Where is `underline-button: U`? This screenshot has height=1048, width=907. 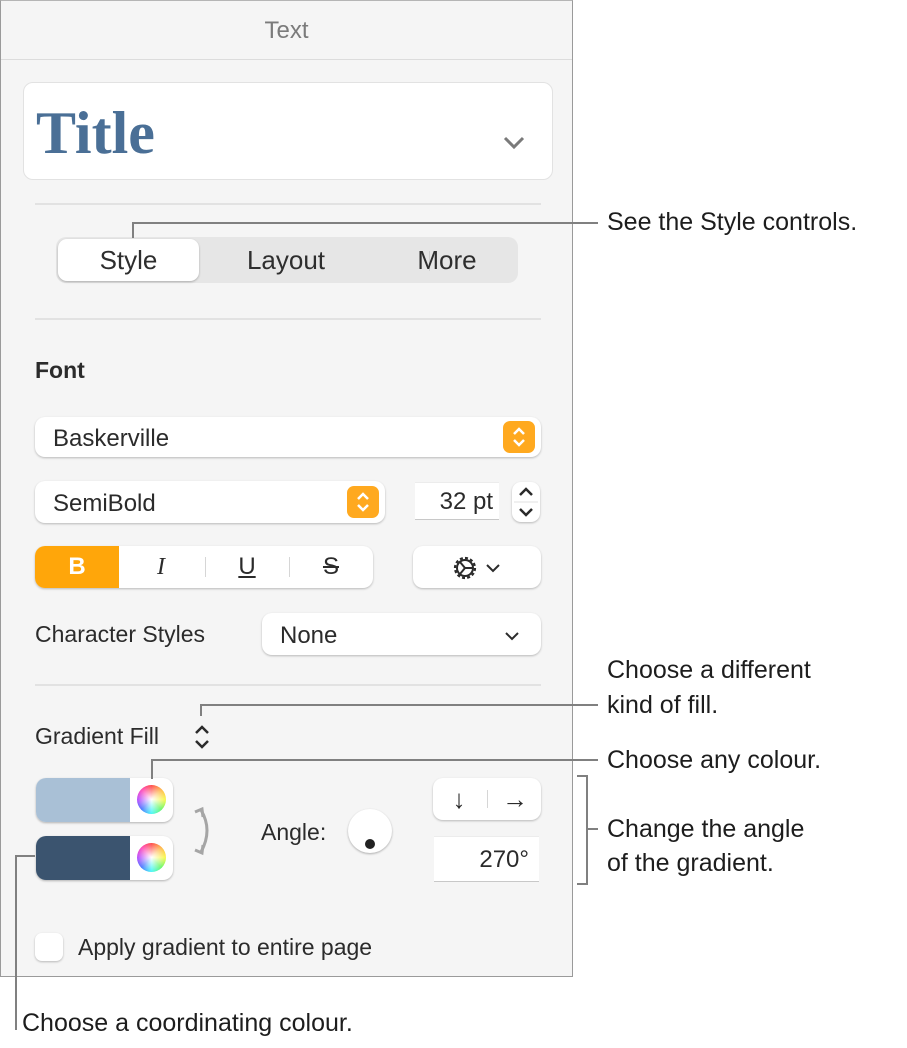
underline-button: U is located at coordinates (247, 567).